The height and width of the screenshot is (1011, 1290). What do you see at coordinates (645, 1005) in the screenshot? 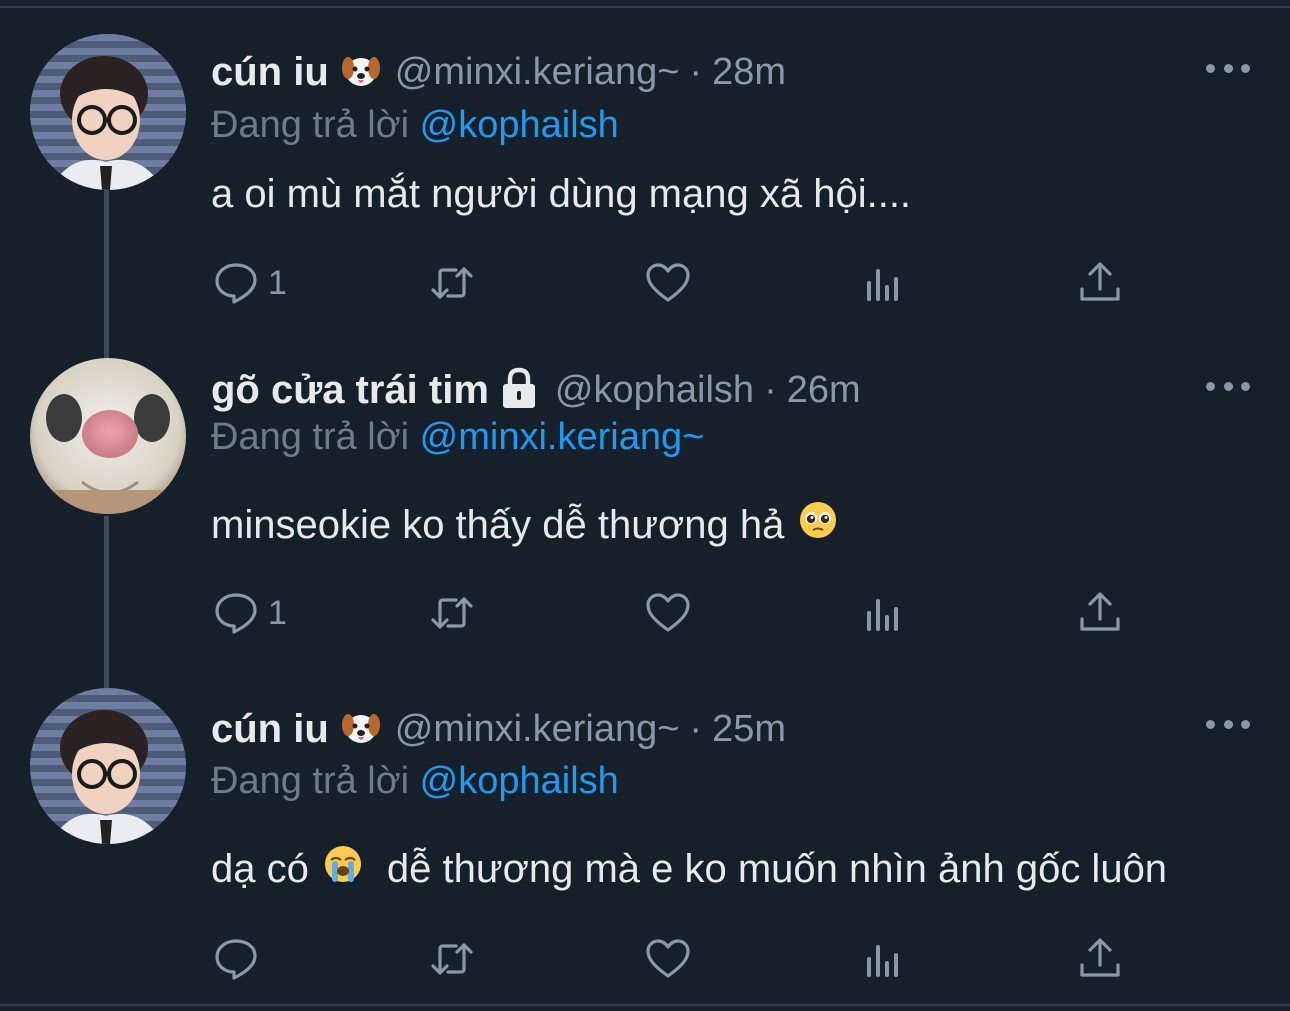
I see `bottom-divider` at bounding box center [645, 1005].